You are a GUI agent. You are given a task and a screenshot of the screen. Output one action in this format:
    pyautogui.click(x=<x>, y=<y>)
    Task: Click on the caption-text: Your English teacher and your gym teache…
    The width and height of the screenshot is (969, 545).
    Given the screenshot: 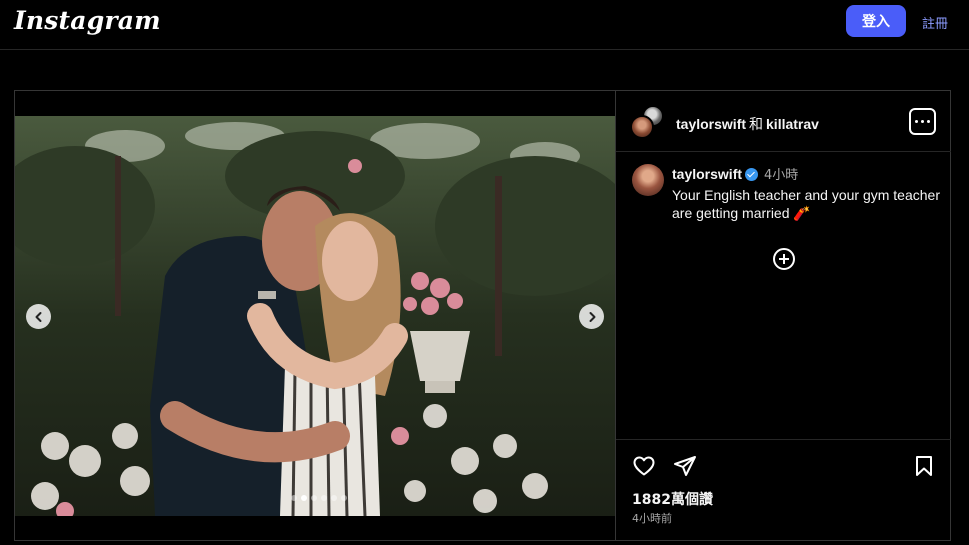 What is the action you would take?
    pyautogui.click(x=806, y=204)
    